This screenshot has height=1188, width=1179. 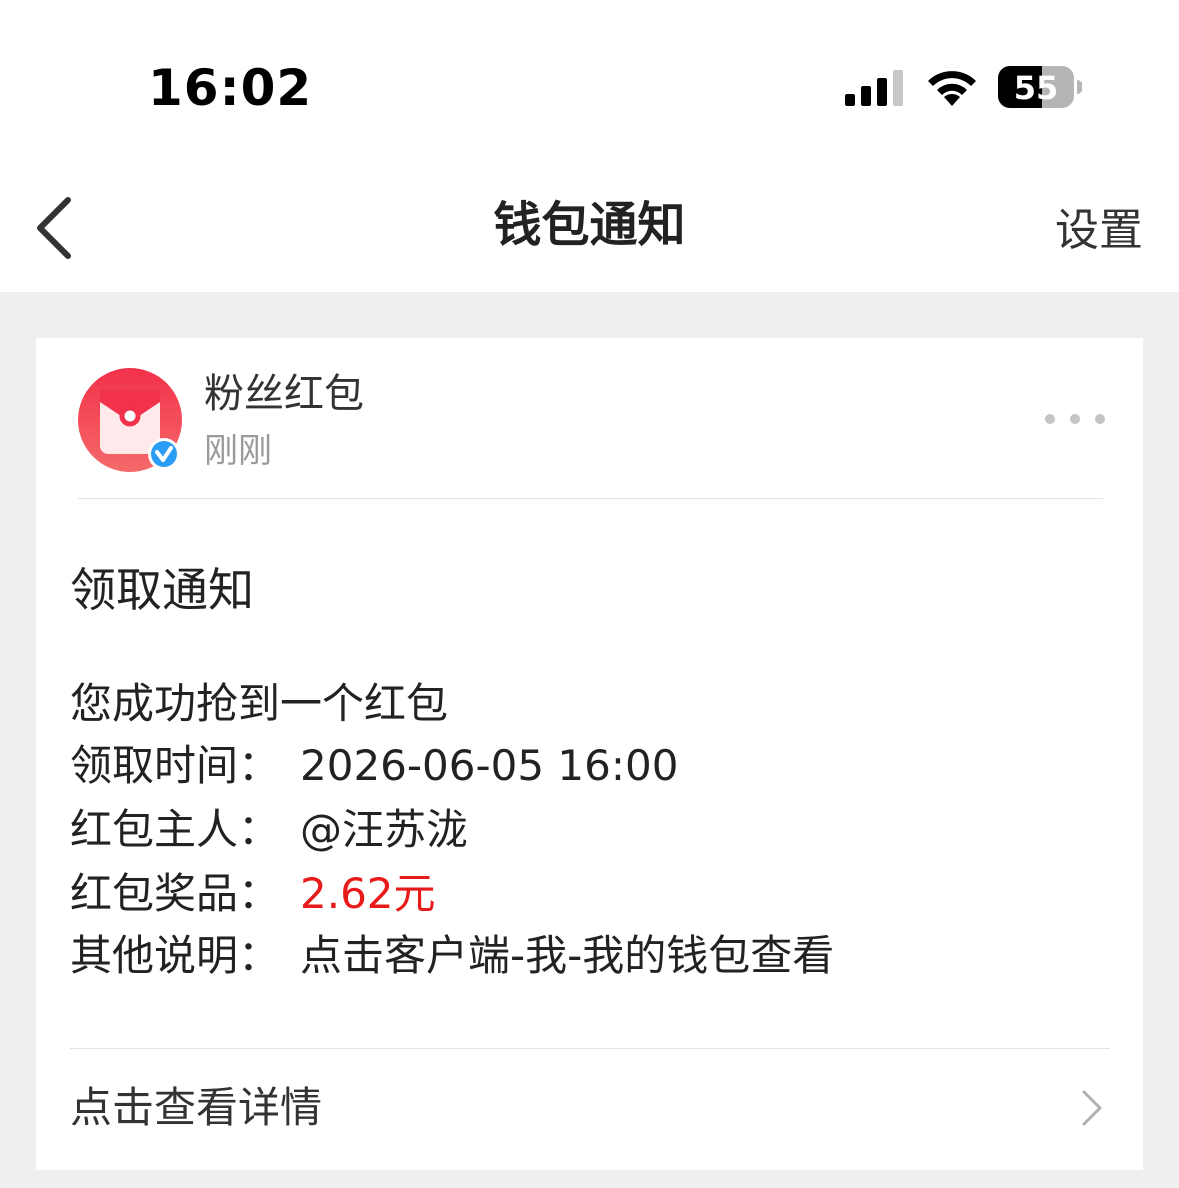 I want to click on field-envelope-owner: 红包主人： @汪苏泷, so click(x=269, y=830).